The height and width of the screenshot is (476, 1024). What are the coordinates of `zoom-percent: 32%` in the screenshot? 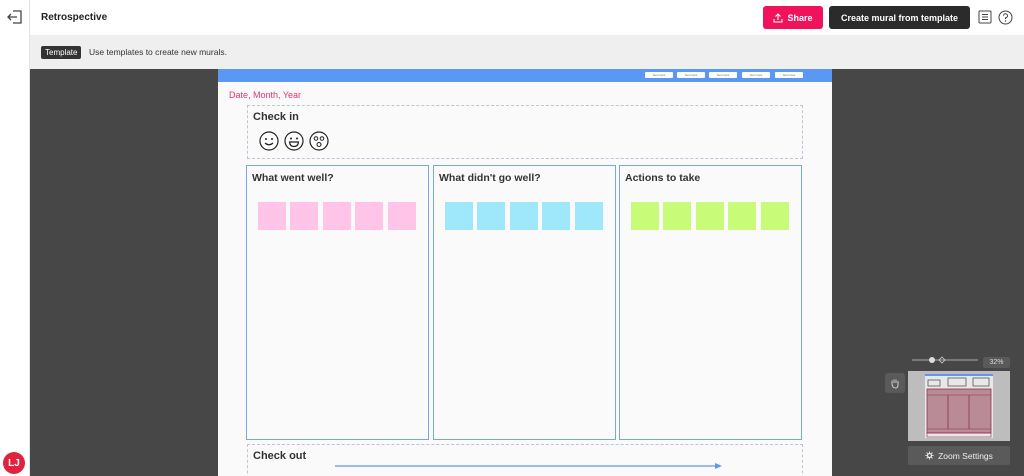 It's located at (996, 362).